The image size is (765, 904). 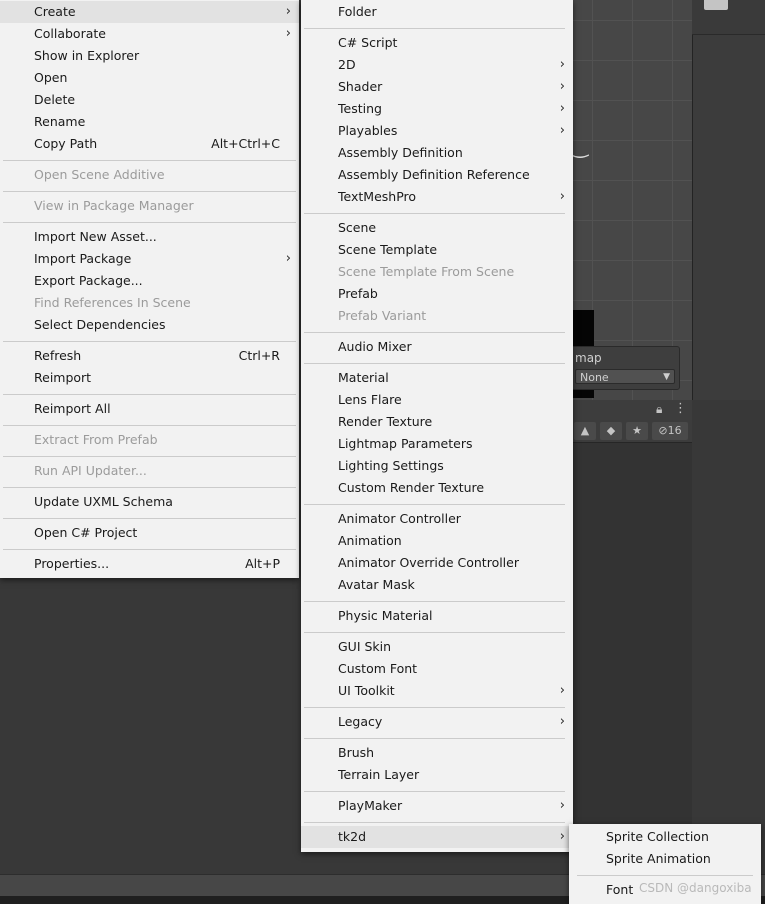 I want to click on create-item-scene-template: Scene Template, so click(x=437, y=250).